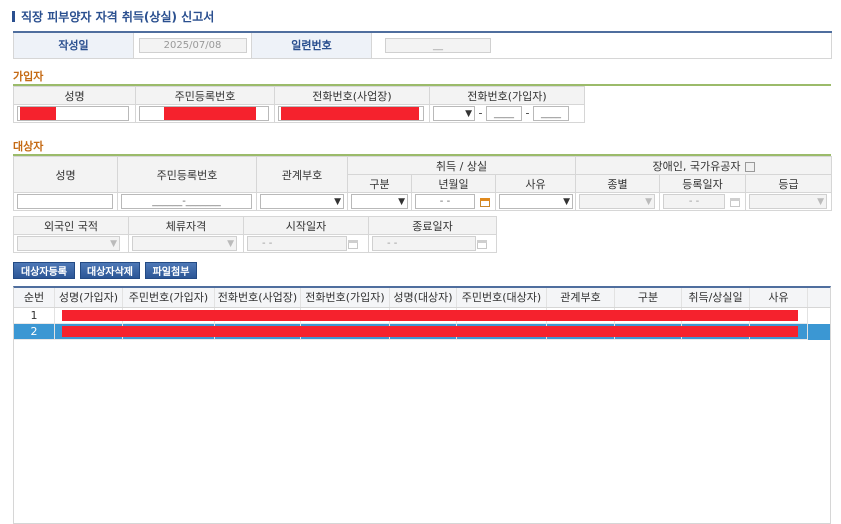 This screenshot has width=841, height=524. What do you see at coordinates (110, 270) in the screenshot?
I see `delete-target-button: 대상자삭제` at bounding box center [110, 270].